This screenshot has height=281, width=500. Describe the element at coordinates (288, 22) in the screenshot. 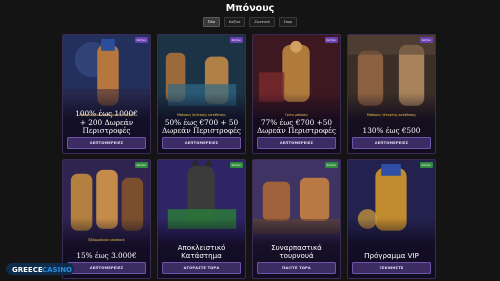

I see `filter-sports: Σπορ` at that location.